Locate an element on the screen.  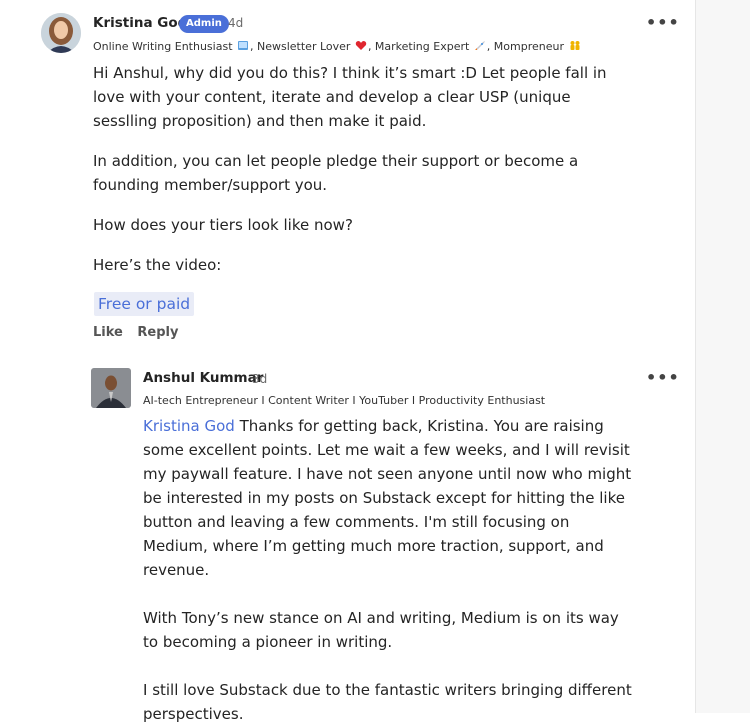
tagline-part: , Marketing Expert is located at coordinates (418, 46).